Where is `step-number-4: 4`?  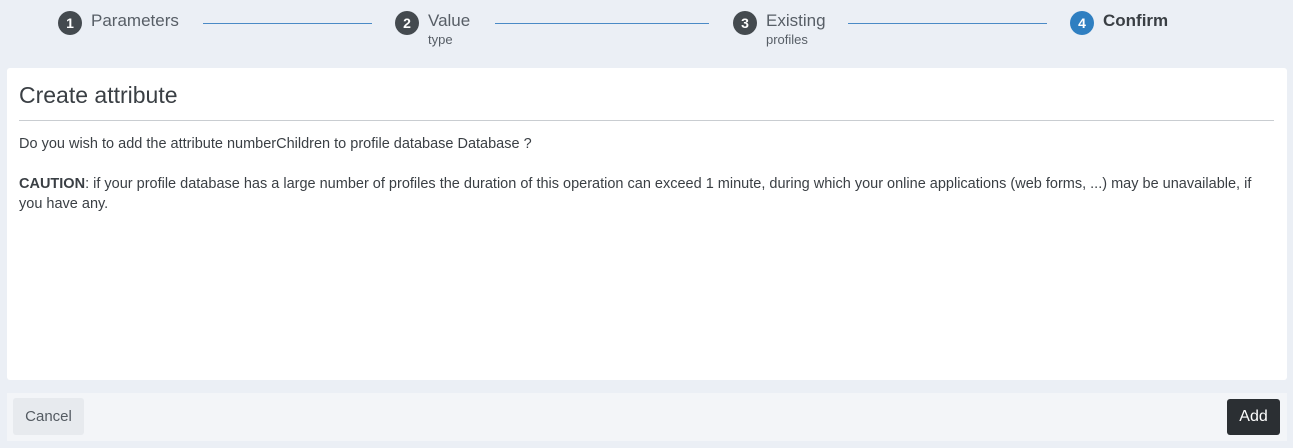
step-number-4: 4 is located at coordinates (1082, 23).